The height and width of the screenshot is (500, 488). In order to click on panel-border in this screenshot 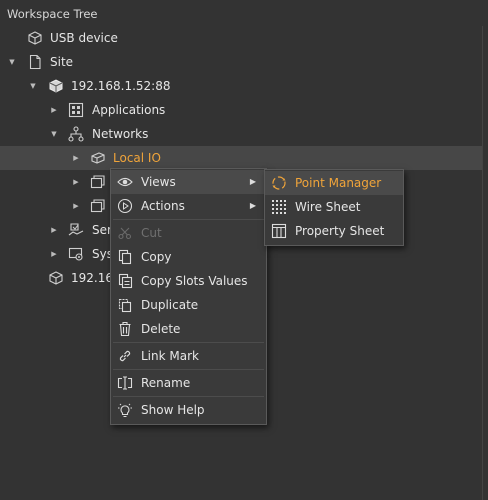, I will do `click(482, 263)`.